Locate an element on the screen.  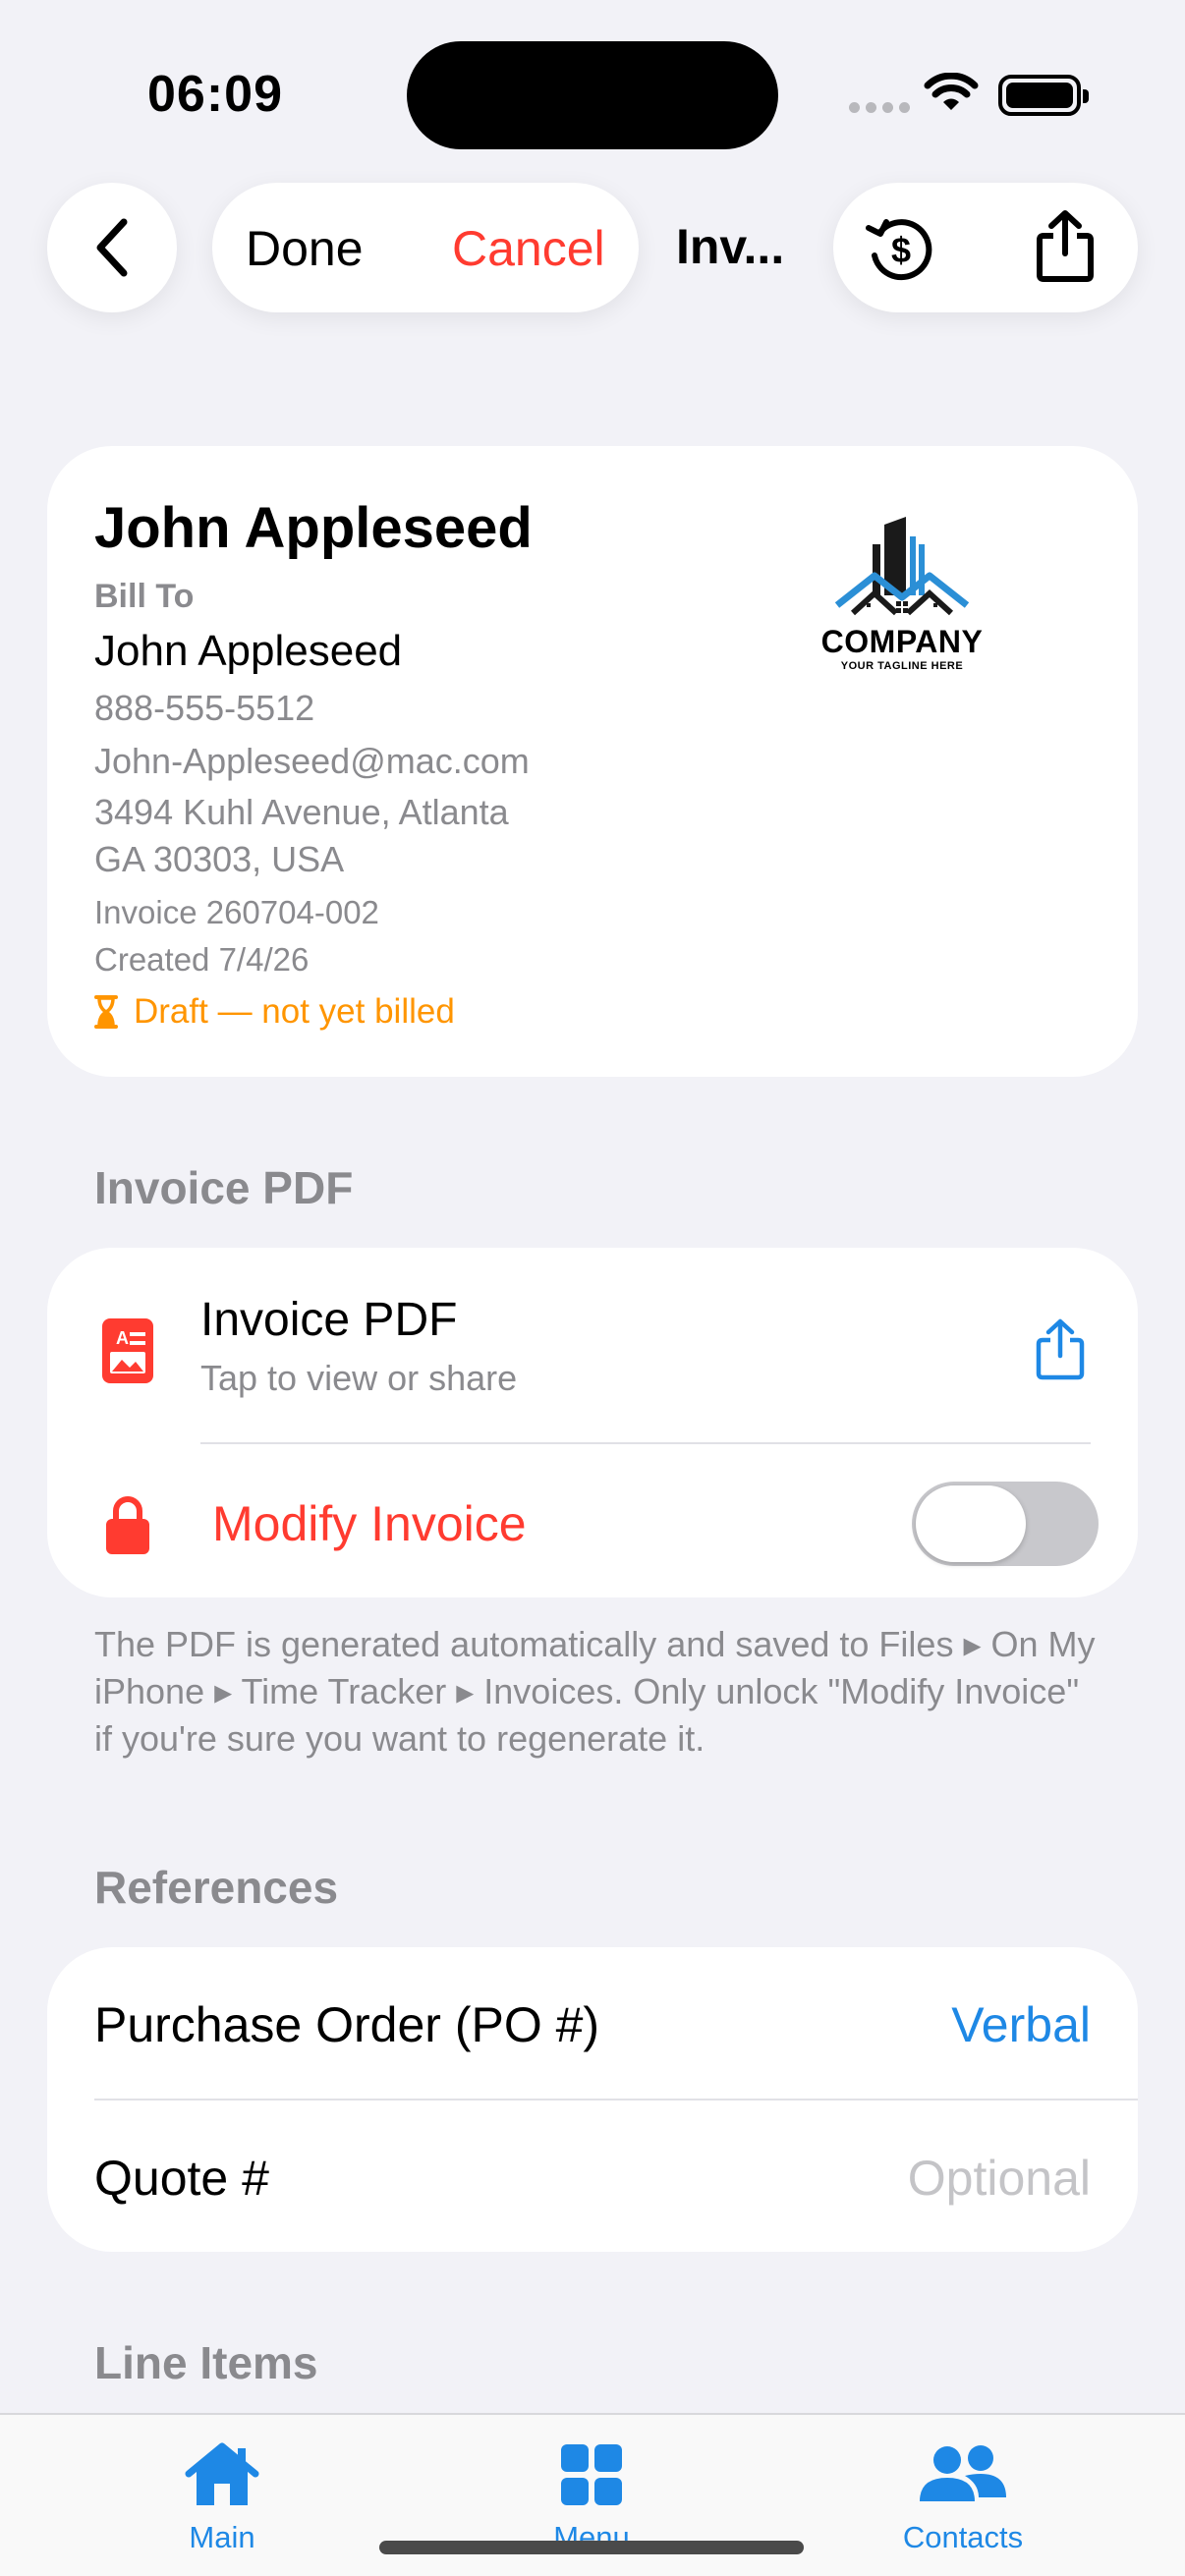
purchase-order-row: Purchase Order (PO #) Verbal is located at coordinates (592, 2023).